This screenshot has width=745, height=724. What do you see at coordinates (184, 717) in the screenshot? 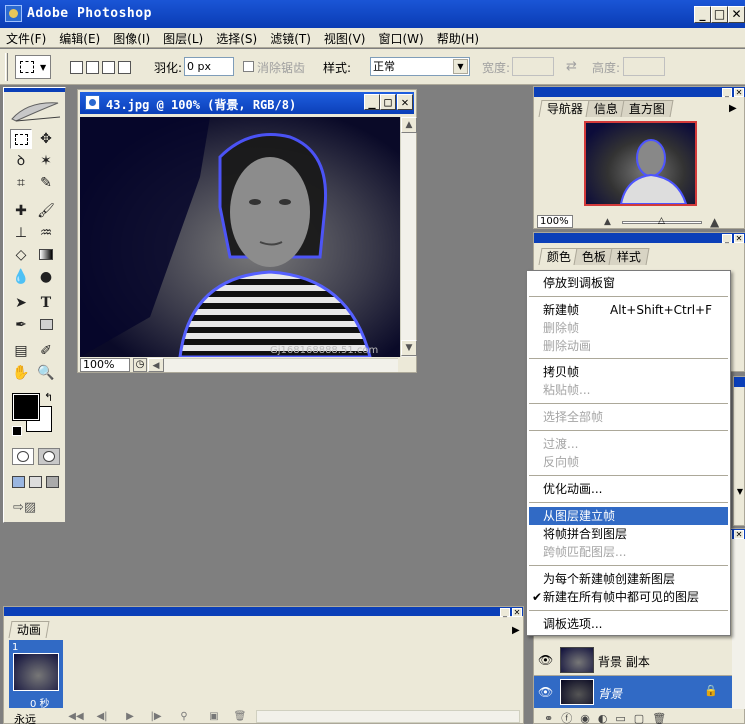
I see `tween-button: ⚲` at bounding box center [184, 717].